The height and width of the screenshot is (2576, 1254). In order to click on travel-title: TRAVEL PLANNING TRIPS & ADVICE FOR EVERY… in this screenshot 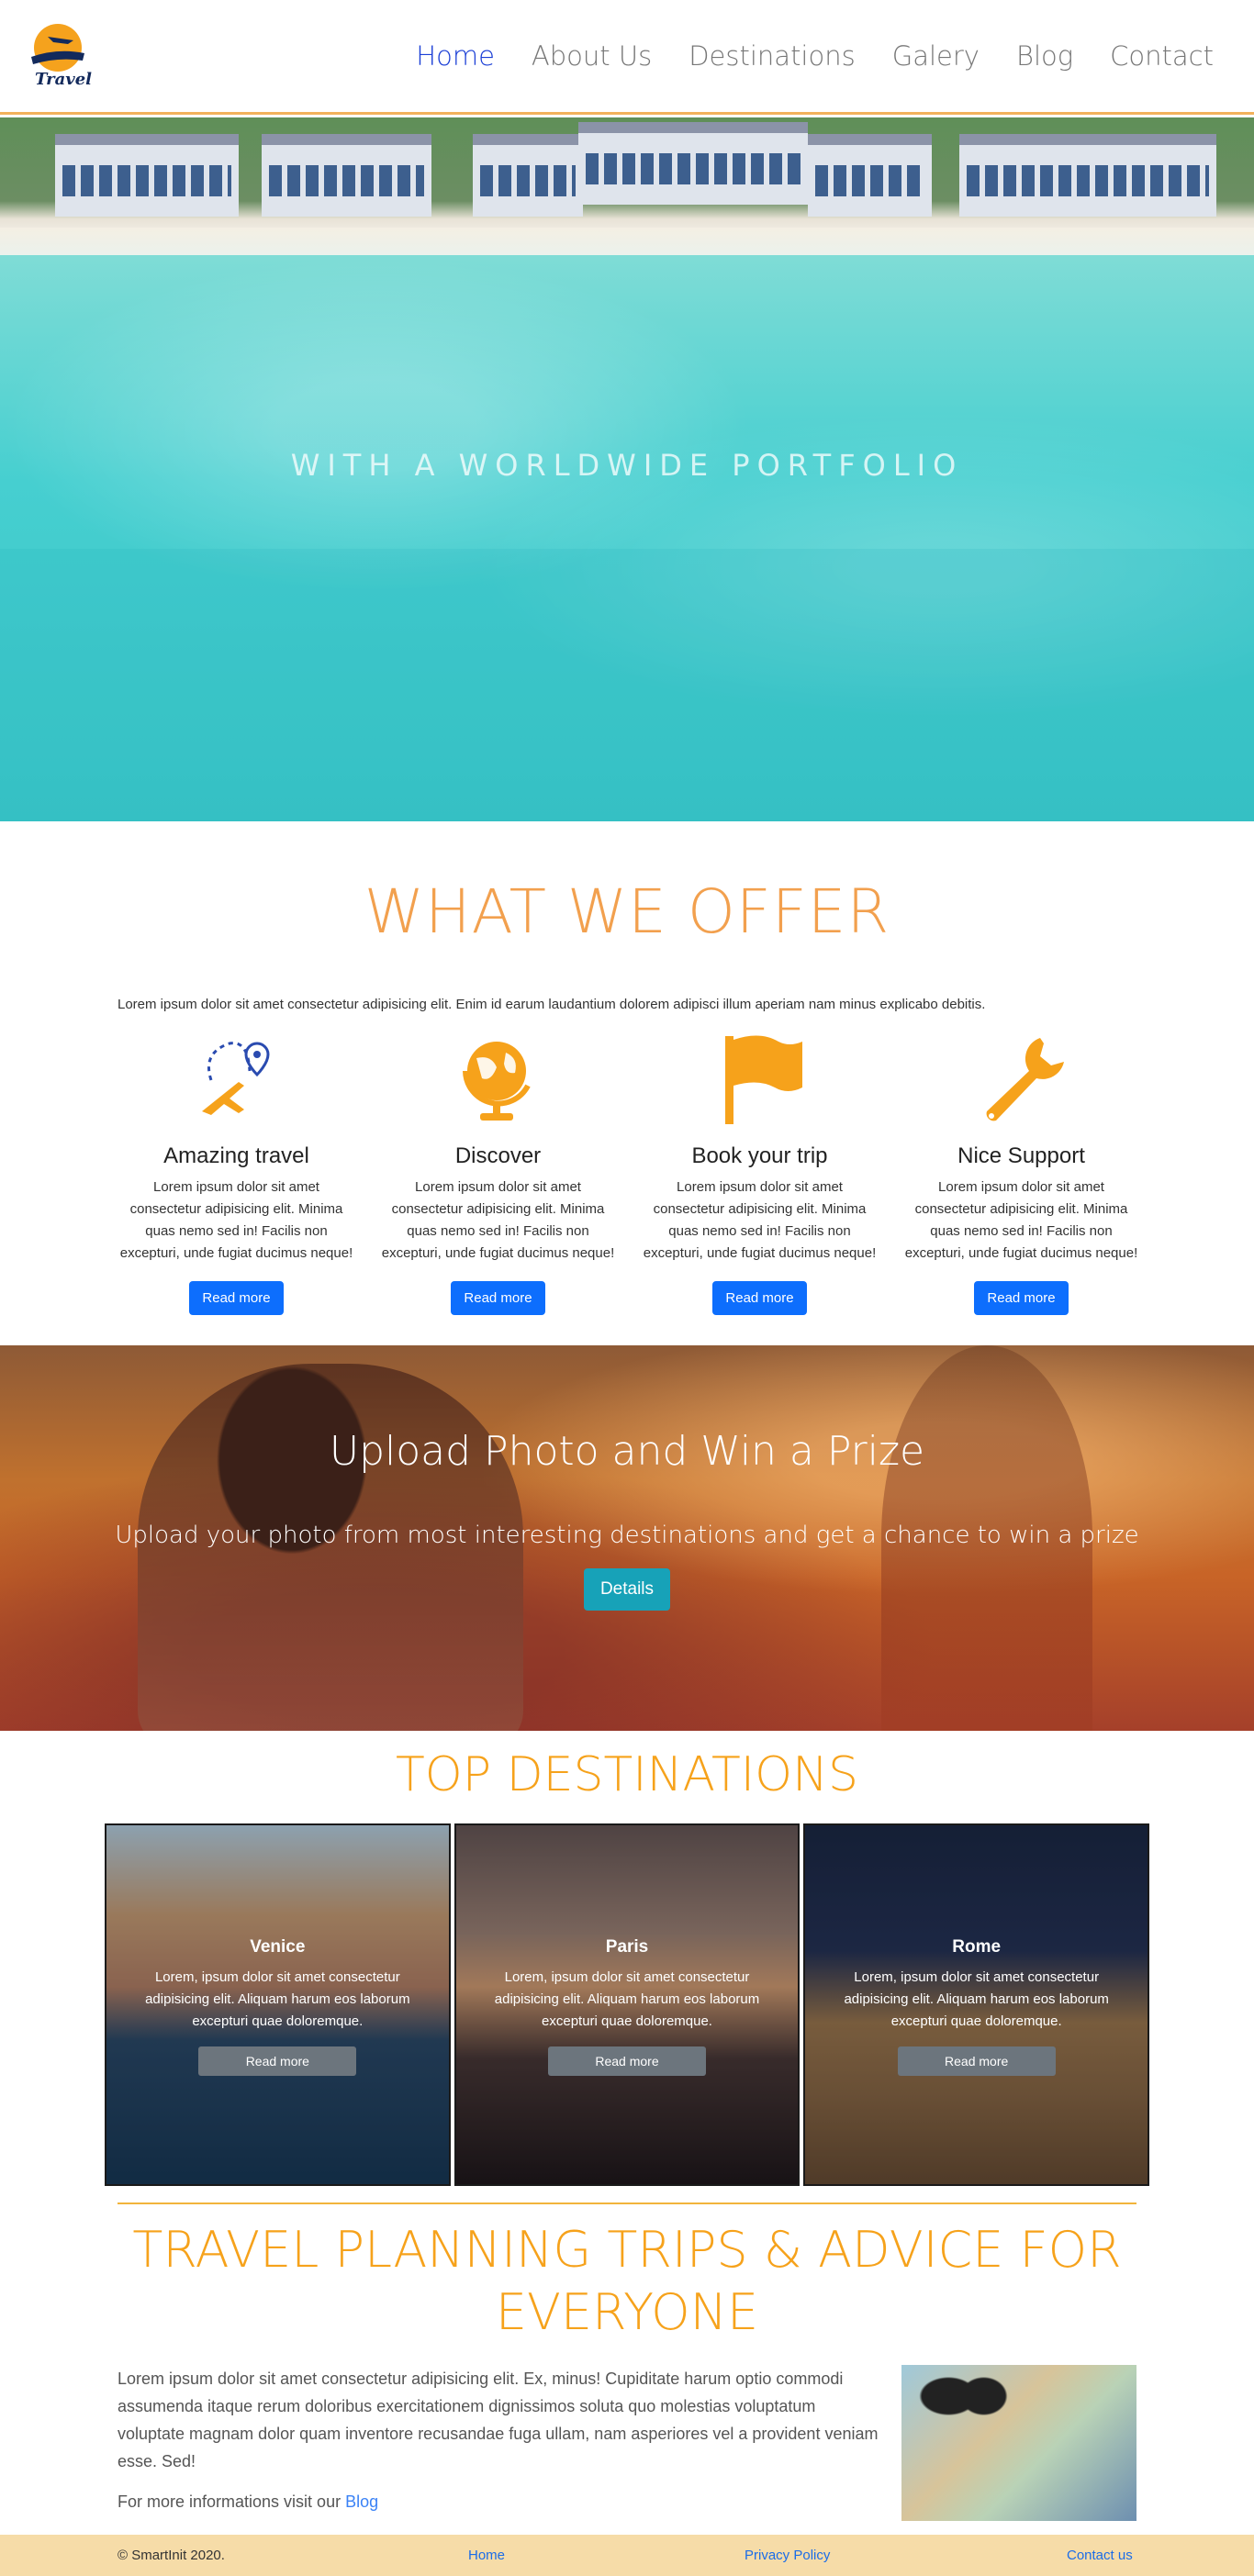, I will do `click(627, 2281)`.